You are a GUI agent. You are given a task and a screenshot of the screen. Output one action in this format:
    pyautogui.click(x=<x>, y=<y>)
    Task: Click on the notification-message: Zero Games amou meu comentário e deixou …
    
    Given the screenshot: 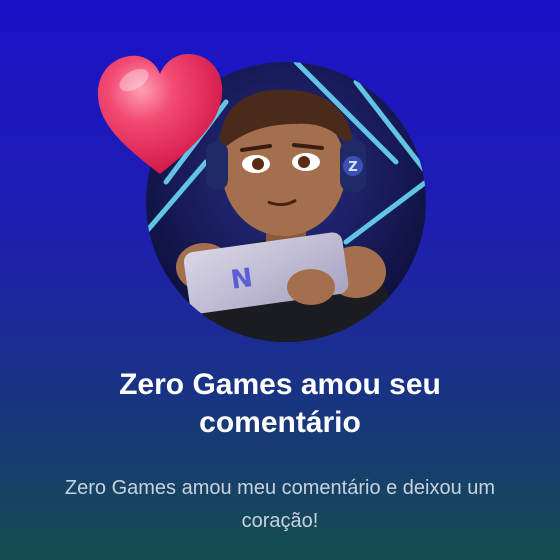 What is the action you would take?
    pyautogui.click(x=280, y=504)
    